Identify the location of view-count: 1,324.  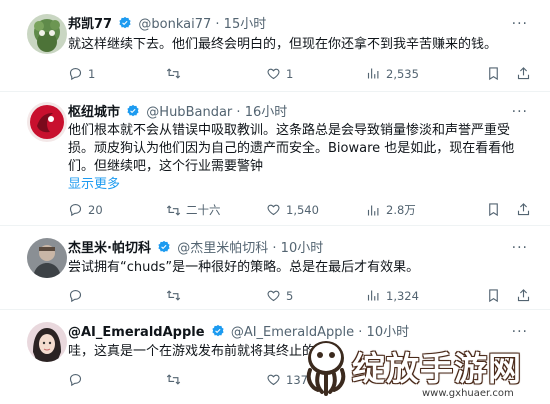
(402, 295).